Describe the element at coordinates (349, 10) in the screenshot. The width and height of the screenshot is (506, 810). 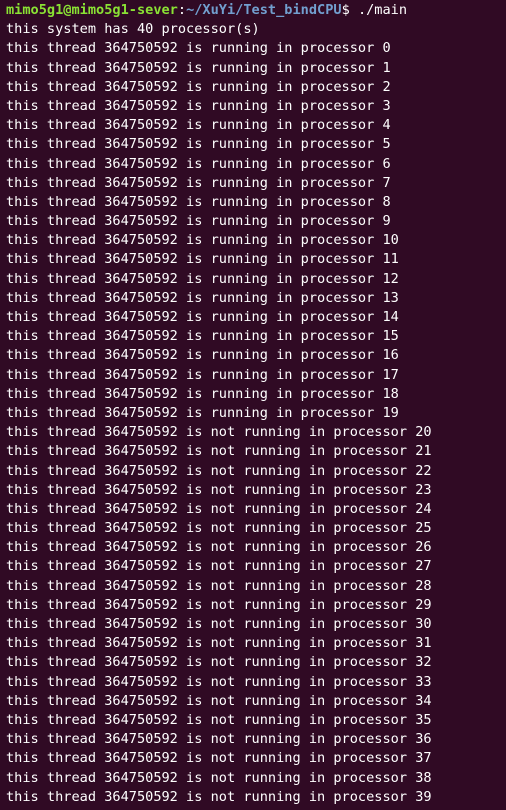
I see `prompt-symbol: $` at that location.